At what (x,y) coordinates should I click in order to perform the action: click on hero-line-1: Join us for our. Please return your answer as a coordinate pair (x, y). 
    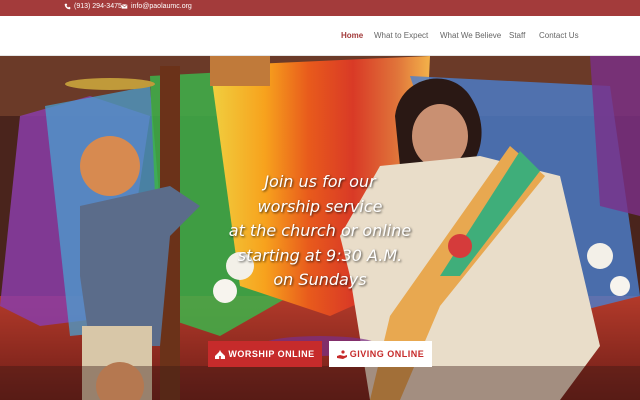
    Looking at the image, I should click on (320, 181).